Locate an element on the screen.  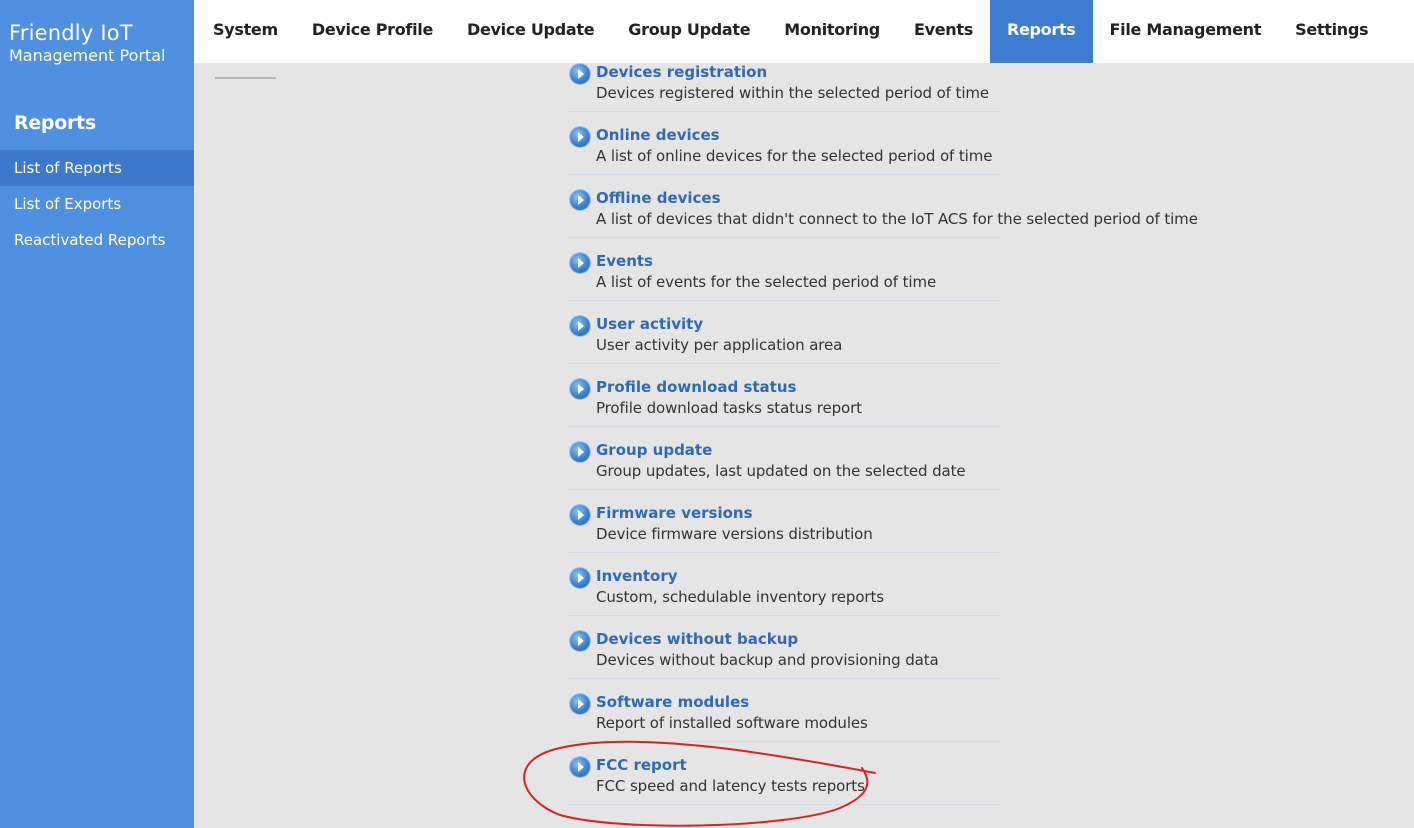
report-title: Inventory is located at coordinates (798, 576).